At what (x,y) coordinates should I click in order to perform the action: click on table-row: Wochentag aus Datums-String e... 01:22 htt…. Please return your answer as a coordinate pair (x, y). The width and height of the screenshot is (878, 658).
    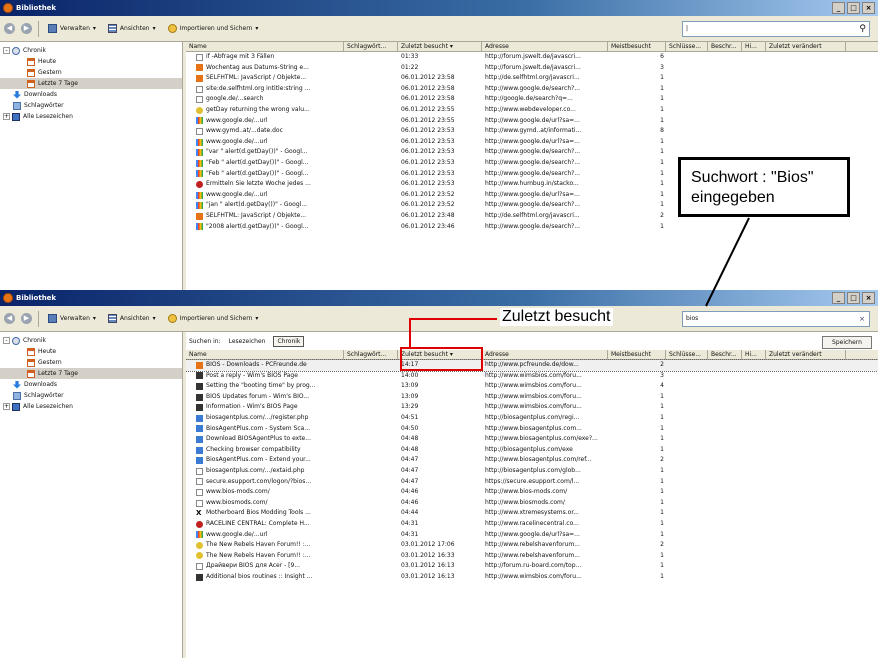
    Looking at the image, I should click on (532, 68).